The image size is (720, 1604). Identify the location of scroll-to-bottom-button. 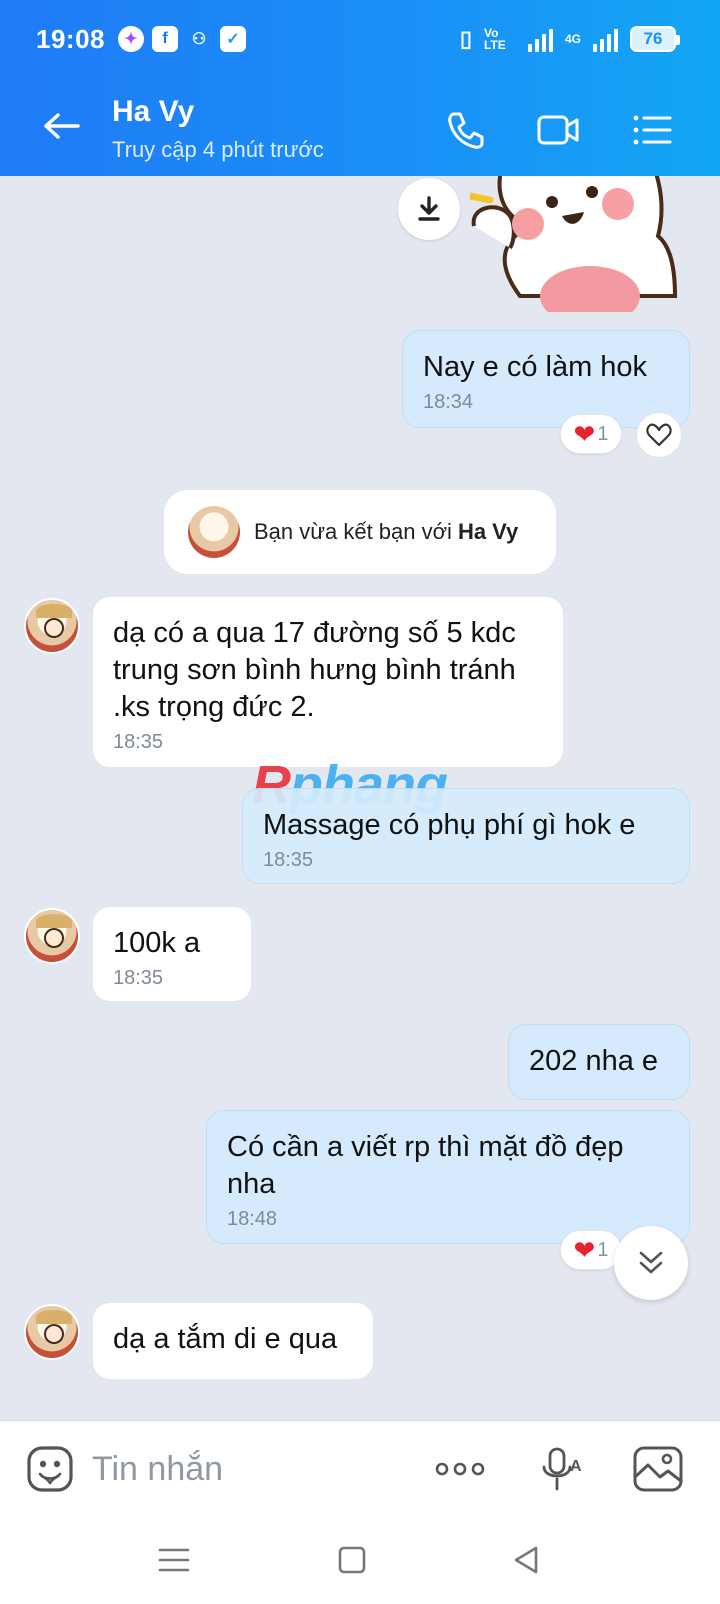
(651, 1263).